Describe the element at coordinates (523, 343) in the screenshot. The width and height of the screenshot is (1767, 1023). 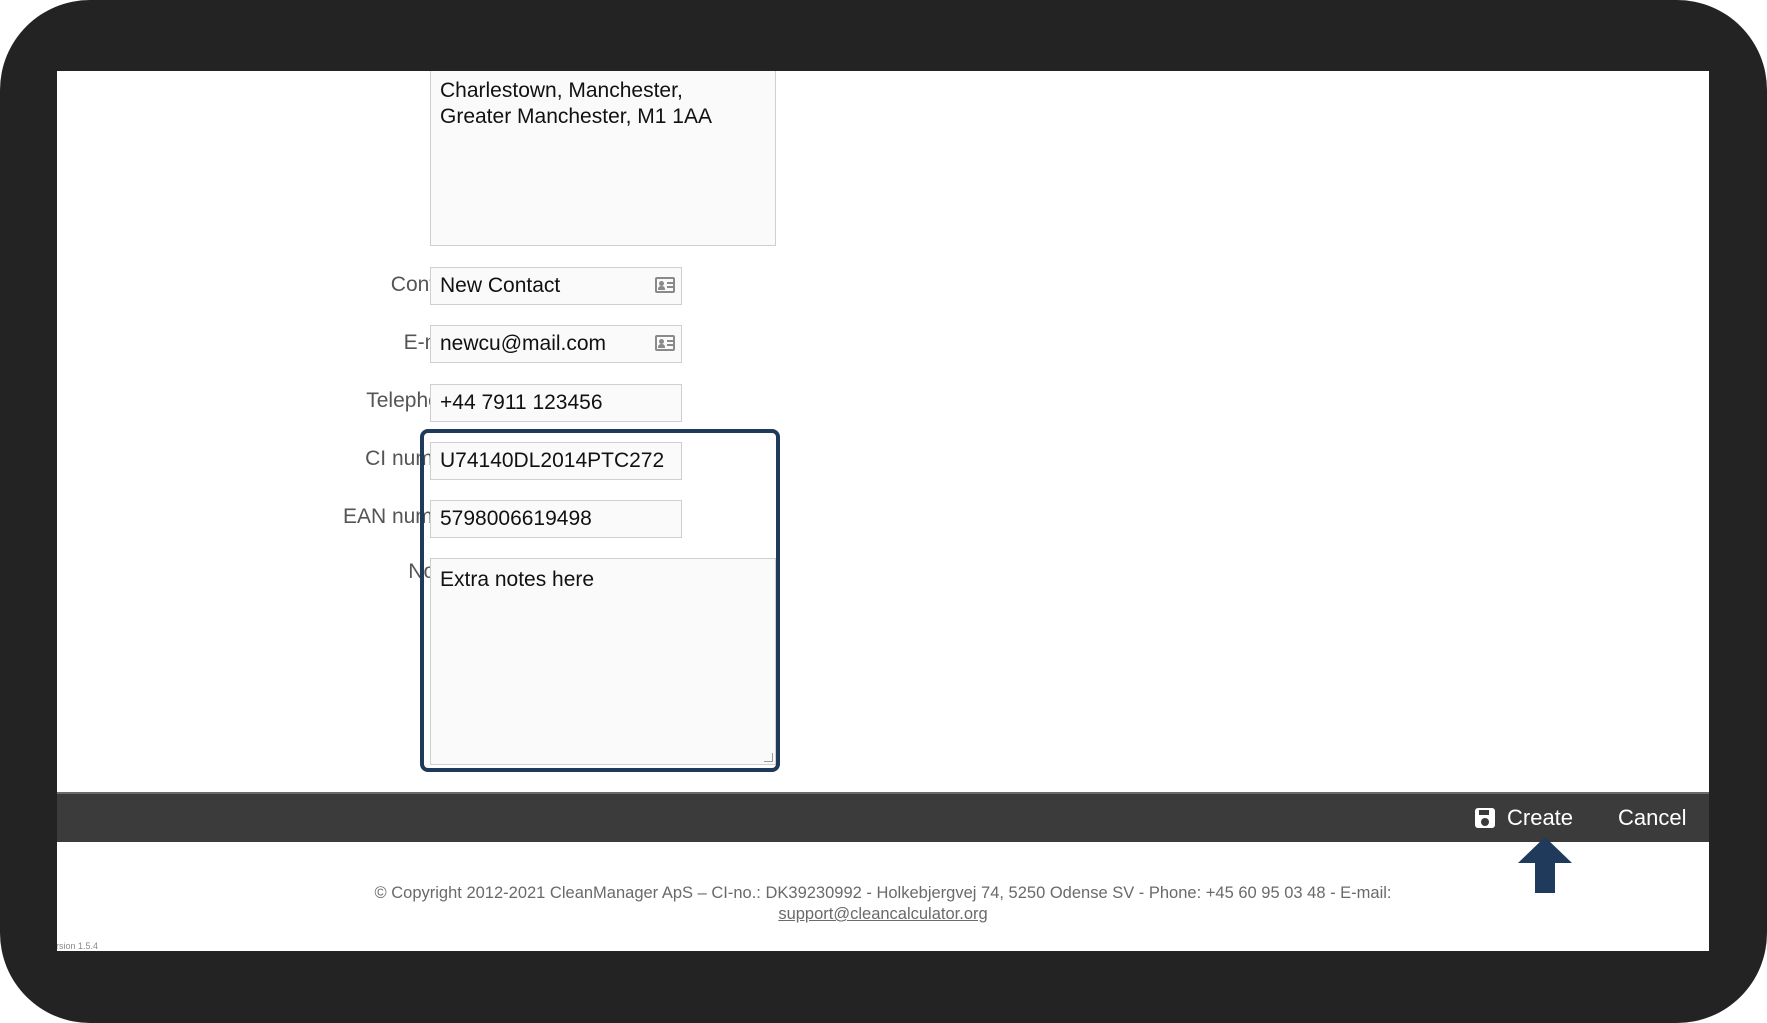
I see `email-value: newcu@mail.com` at that location.